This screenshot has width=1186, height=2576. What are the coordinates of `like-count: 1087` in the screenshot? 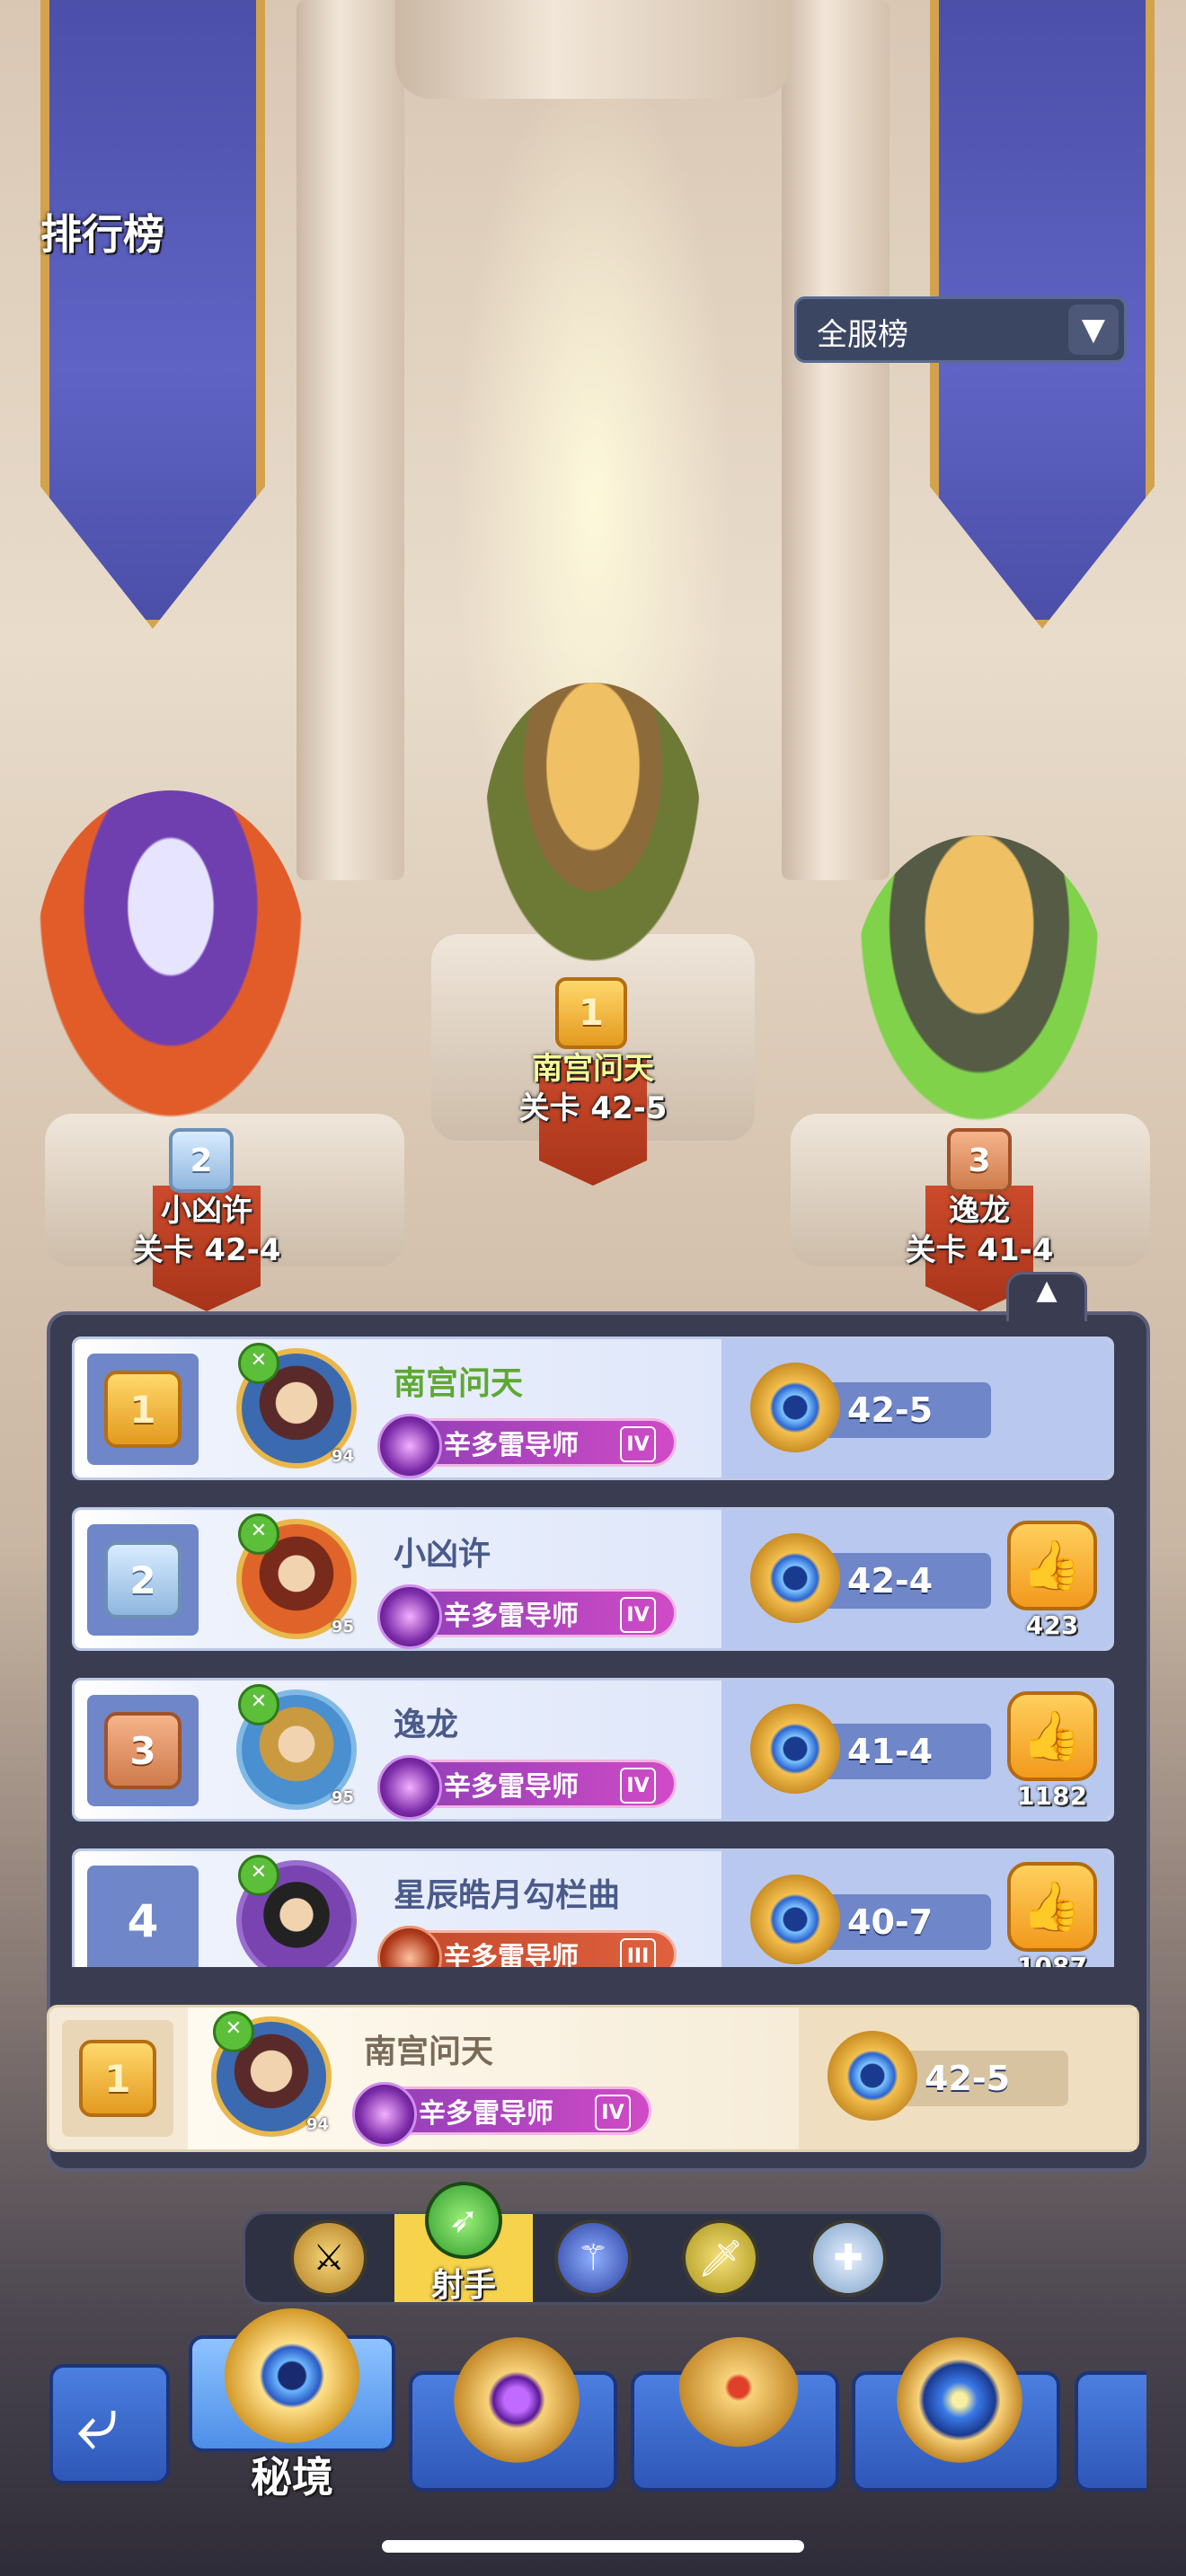 It's located at (1052, 1959).